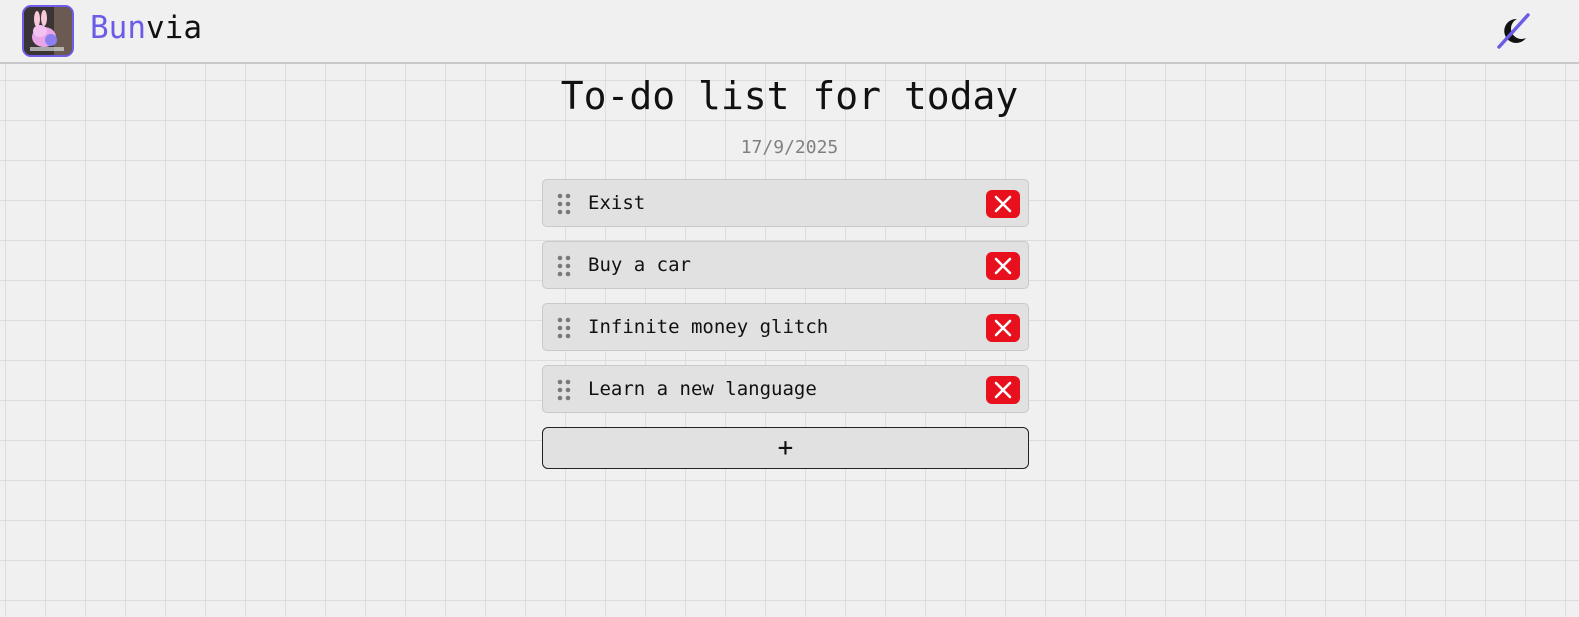  I want to click on todo-item-label: Learn a new language, so click(702, 389).